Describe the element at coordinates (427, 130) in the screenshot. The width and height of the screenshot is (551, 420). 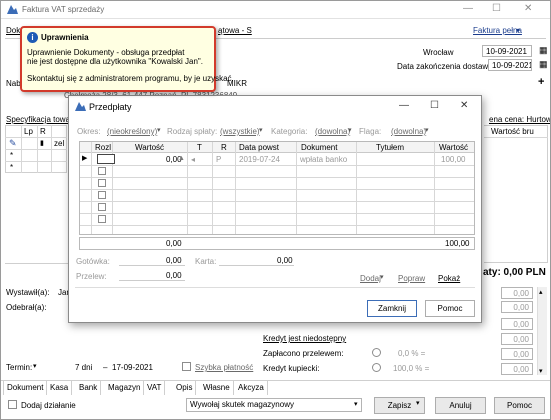
I see `filter-flaga-dropdown-icon: ▾` at that location.